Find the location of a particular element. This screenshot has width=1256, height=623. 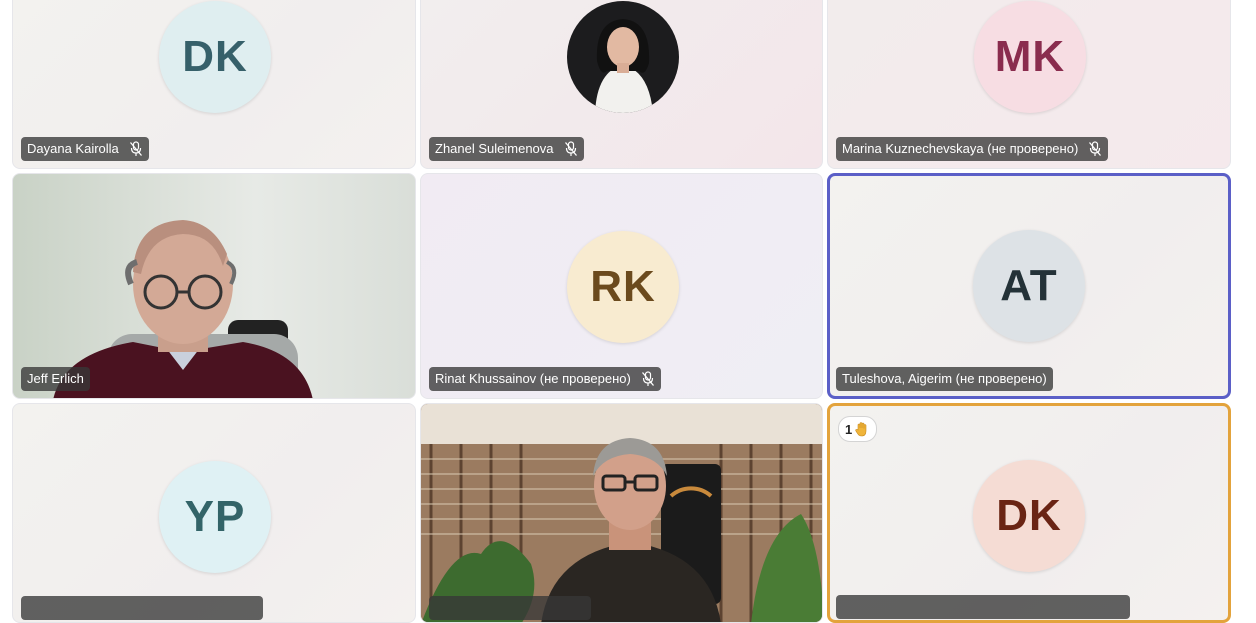

participant-photo-avatar is located at coordinates (623, 57).